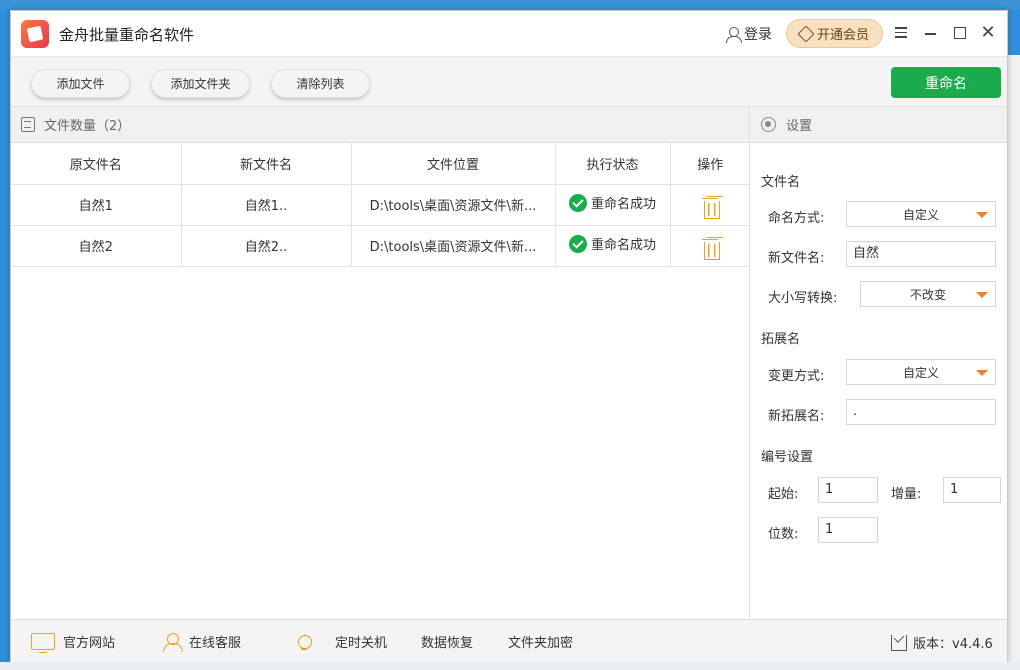 Image resolution: width=1020 pixels, height=670 pixels. I want to click on desktop-background, so click(510, 5).